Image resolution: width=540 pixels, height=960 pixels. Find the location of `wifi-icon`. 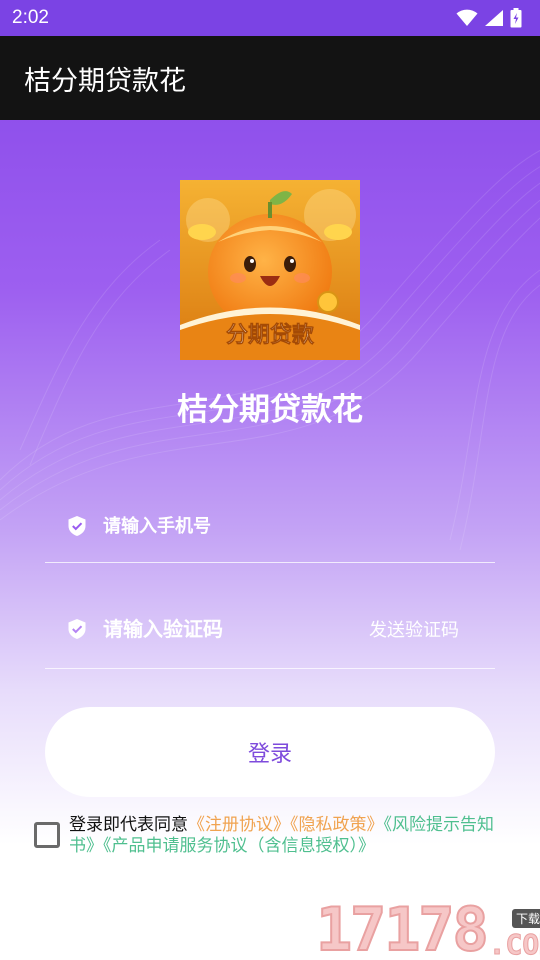

wifi-icon is located at coordinates (467, 17).